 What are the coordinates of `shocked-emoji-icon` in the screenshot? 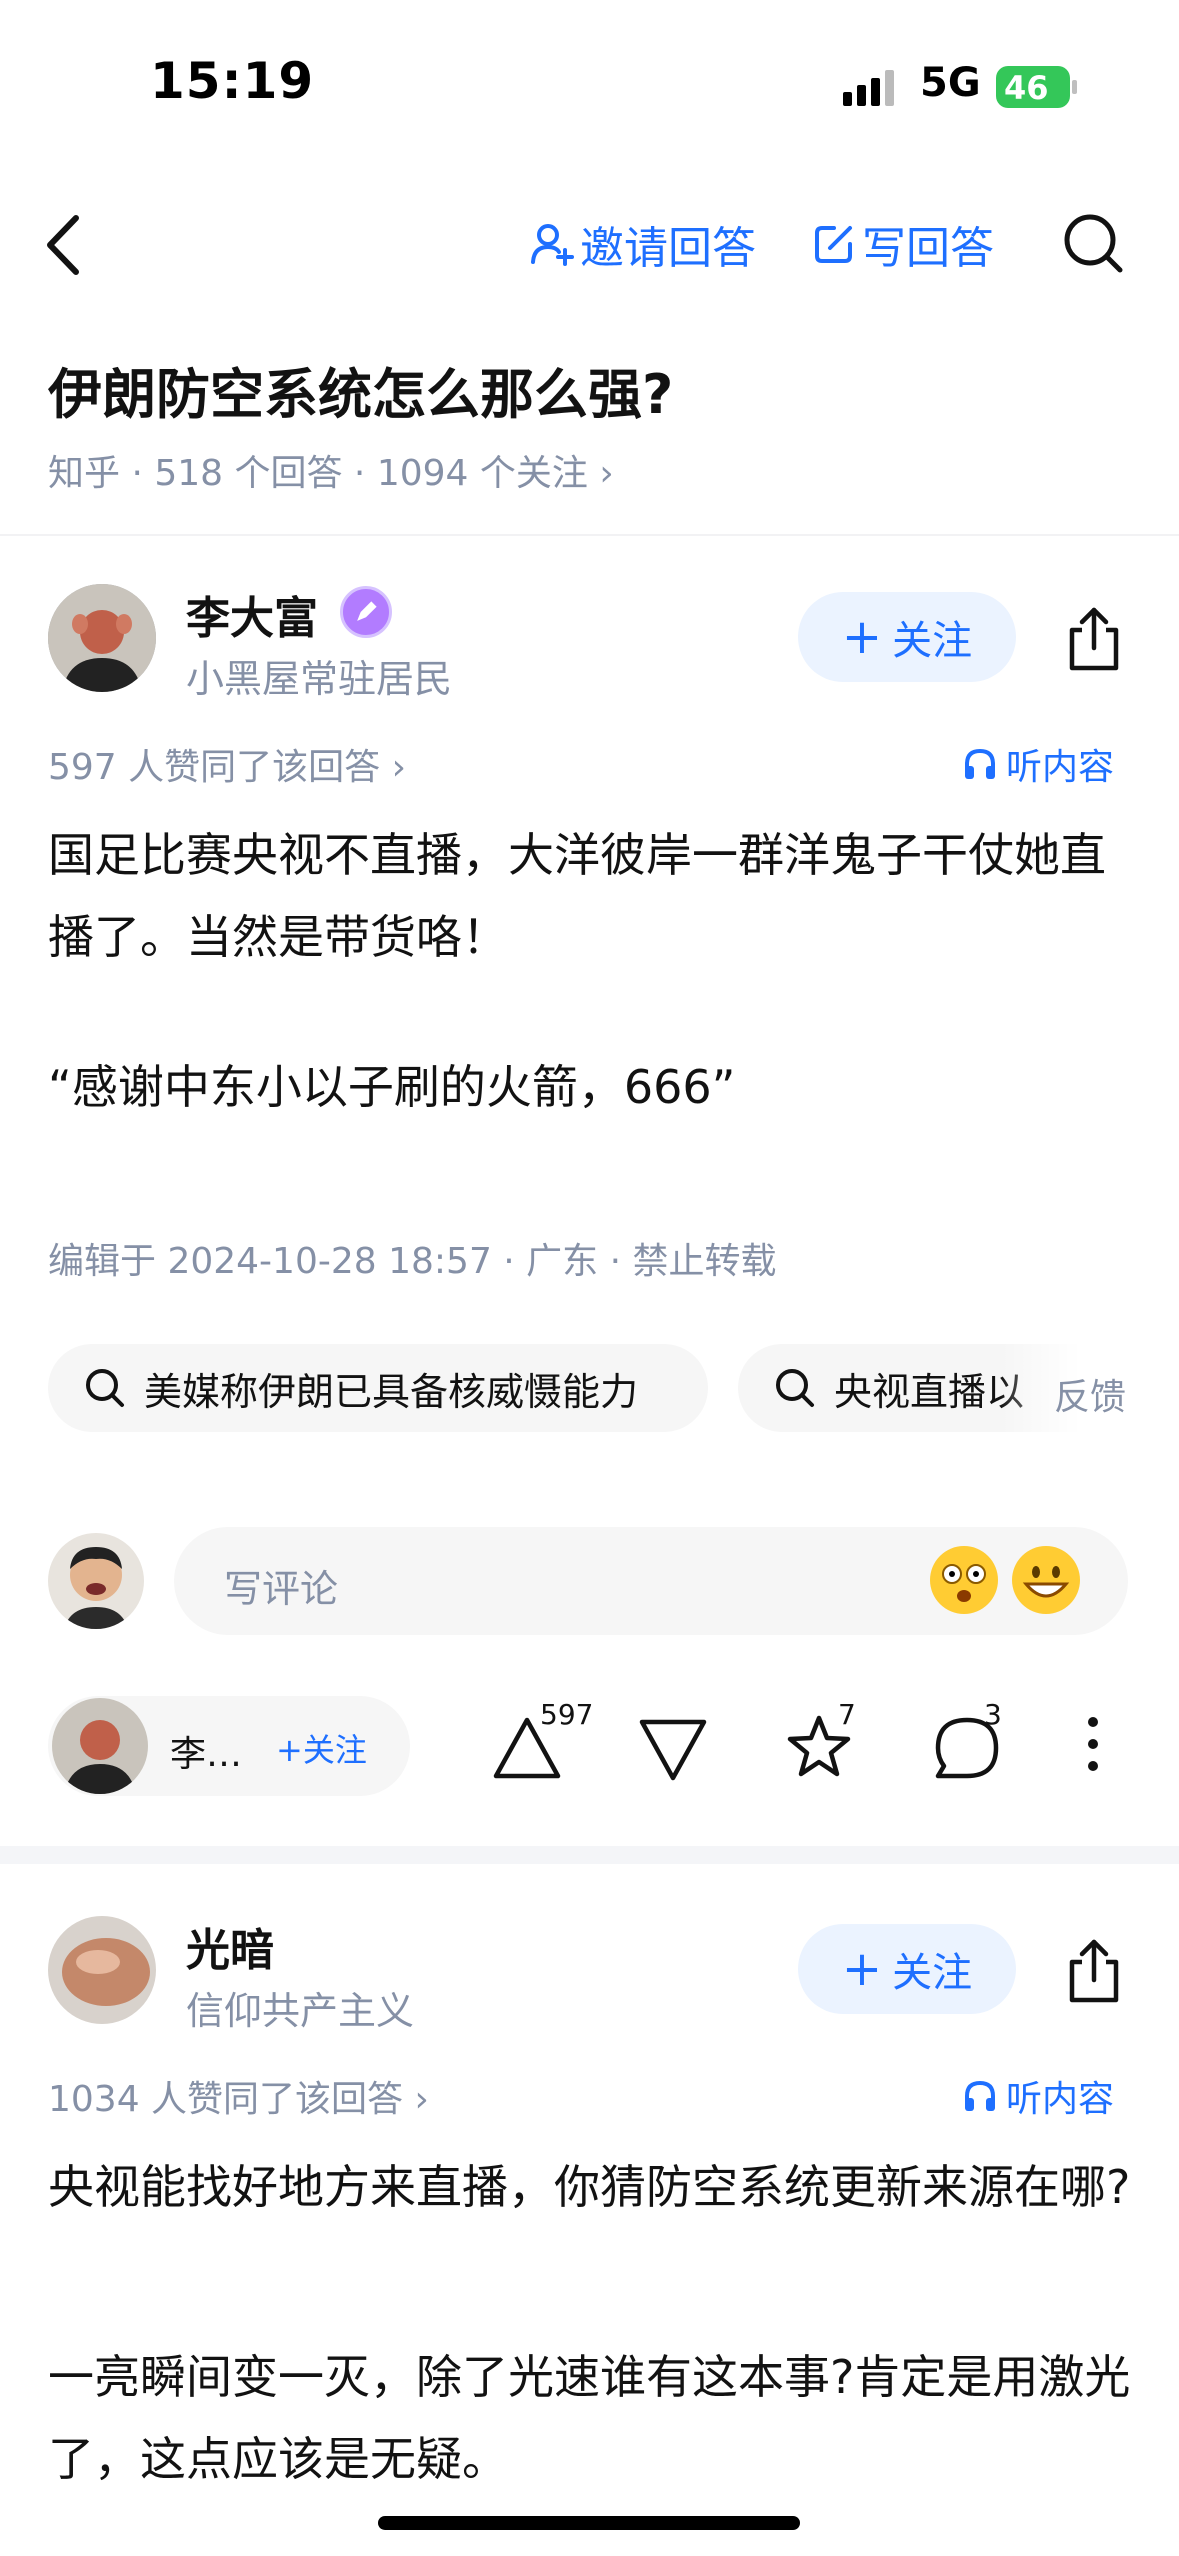 It's located at (964, 1580).